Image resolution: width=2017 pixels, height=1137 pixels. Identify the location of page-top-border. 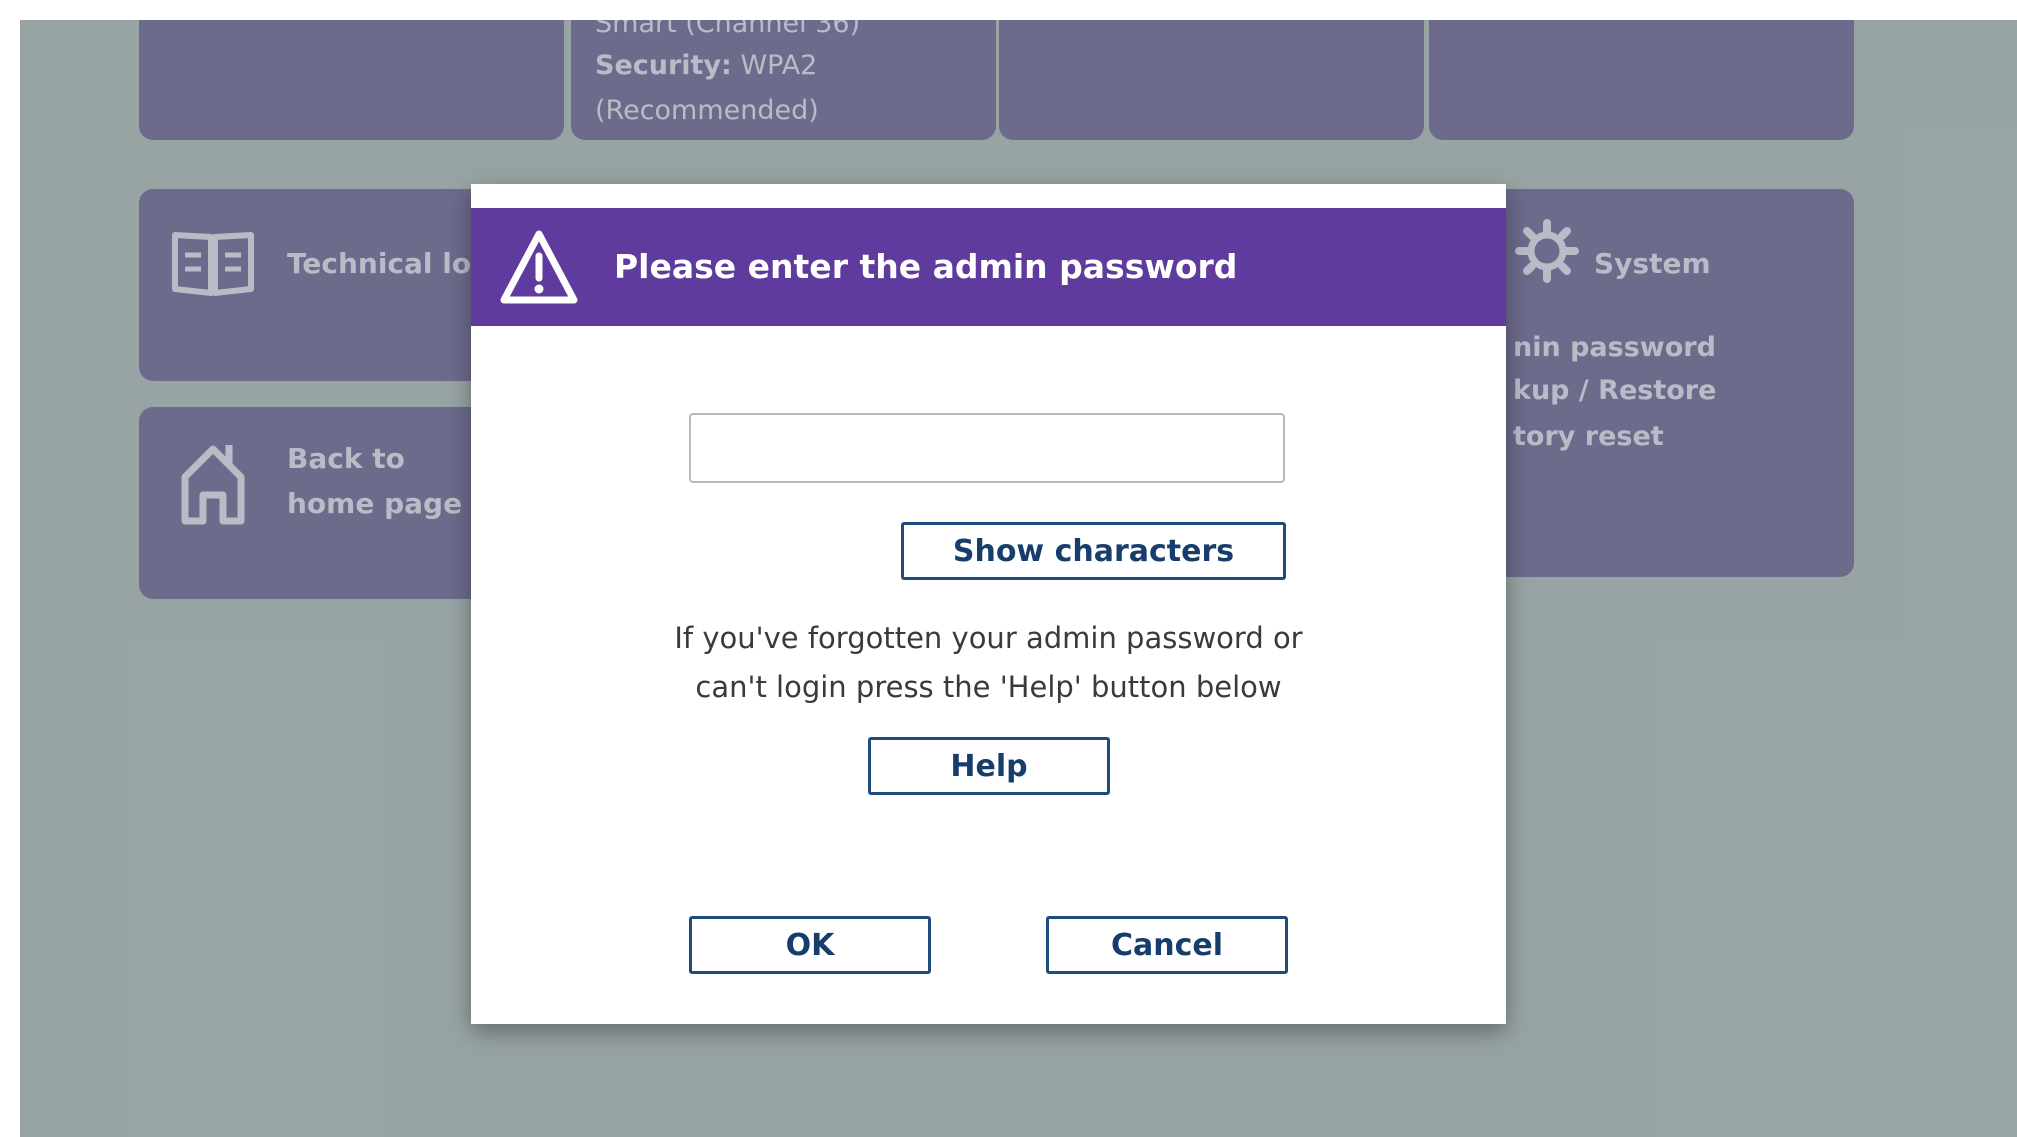
(1018, 10).